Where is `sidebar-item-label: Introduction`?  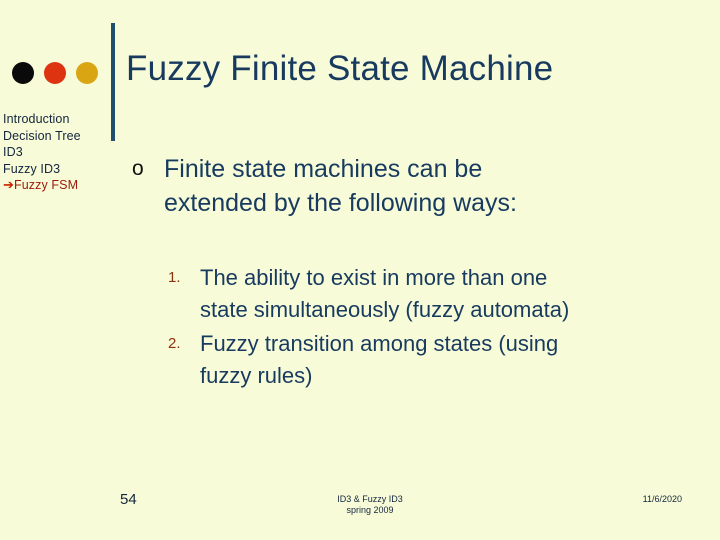 sidebar-item-label: Introduction is located at coordinates (36, 119).